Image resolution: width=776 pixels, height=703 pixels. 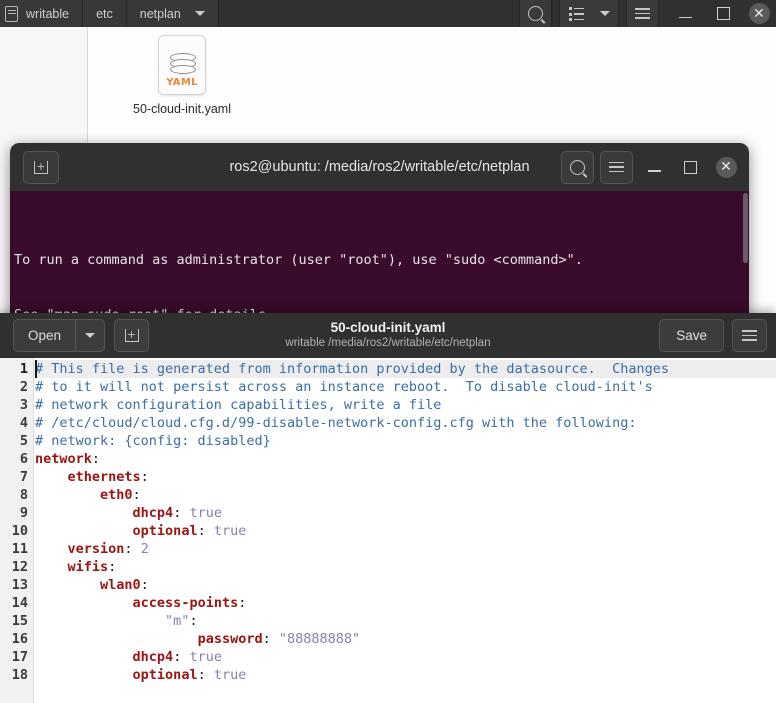 I want to click on open-button-group: Open, so click(x=59, y=335).